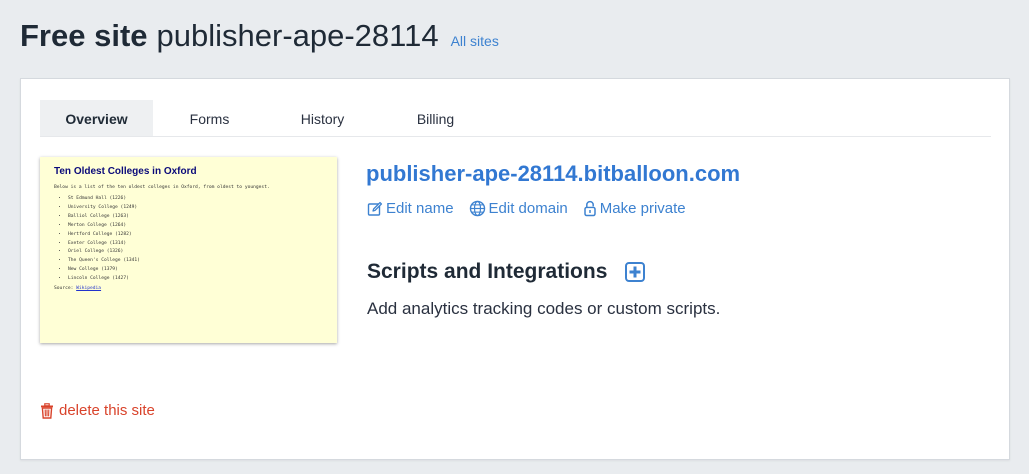 This screenshot has height=474, width=1029. I want to click on delete-site-button: delete this site, so click(97, 410).